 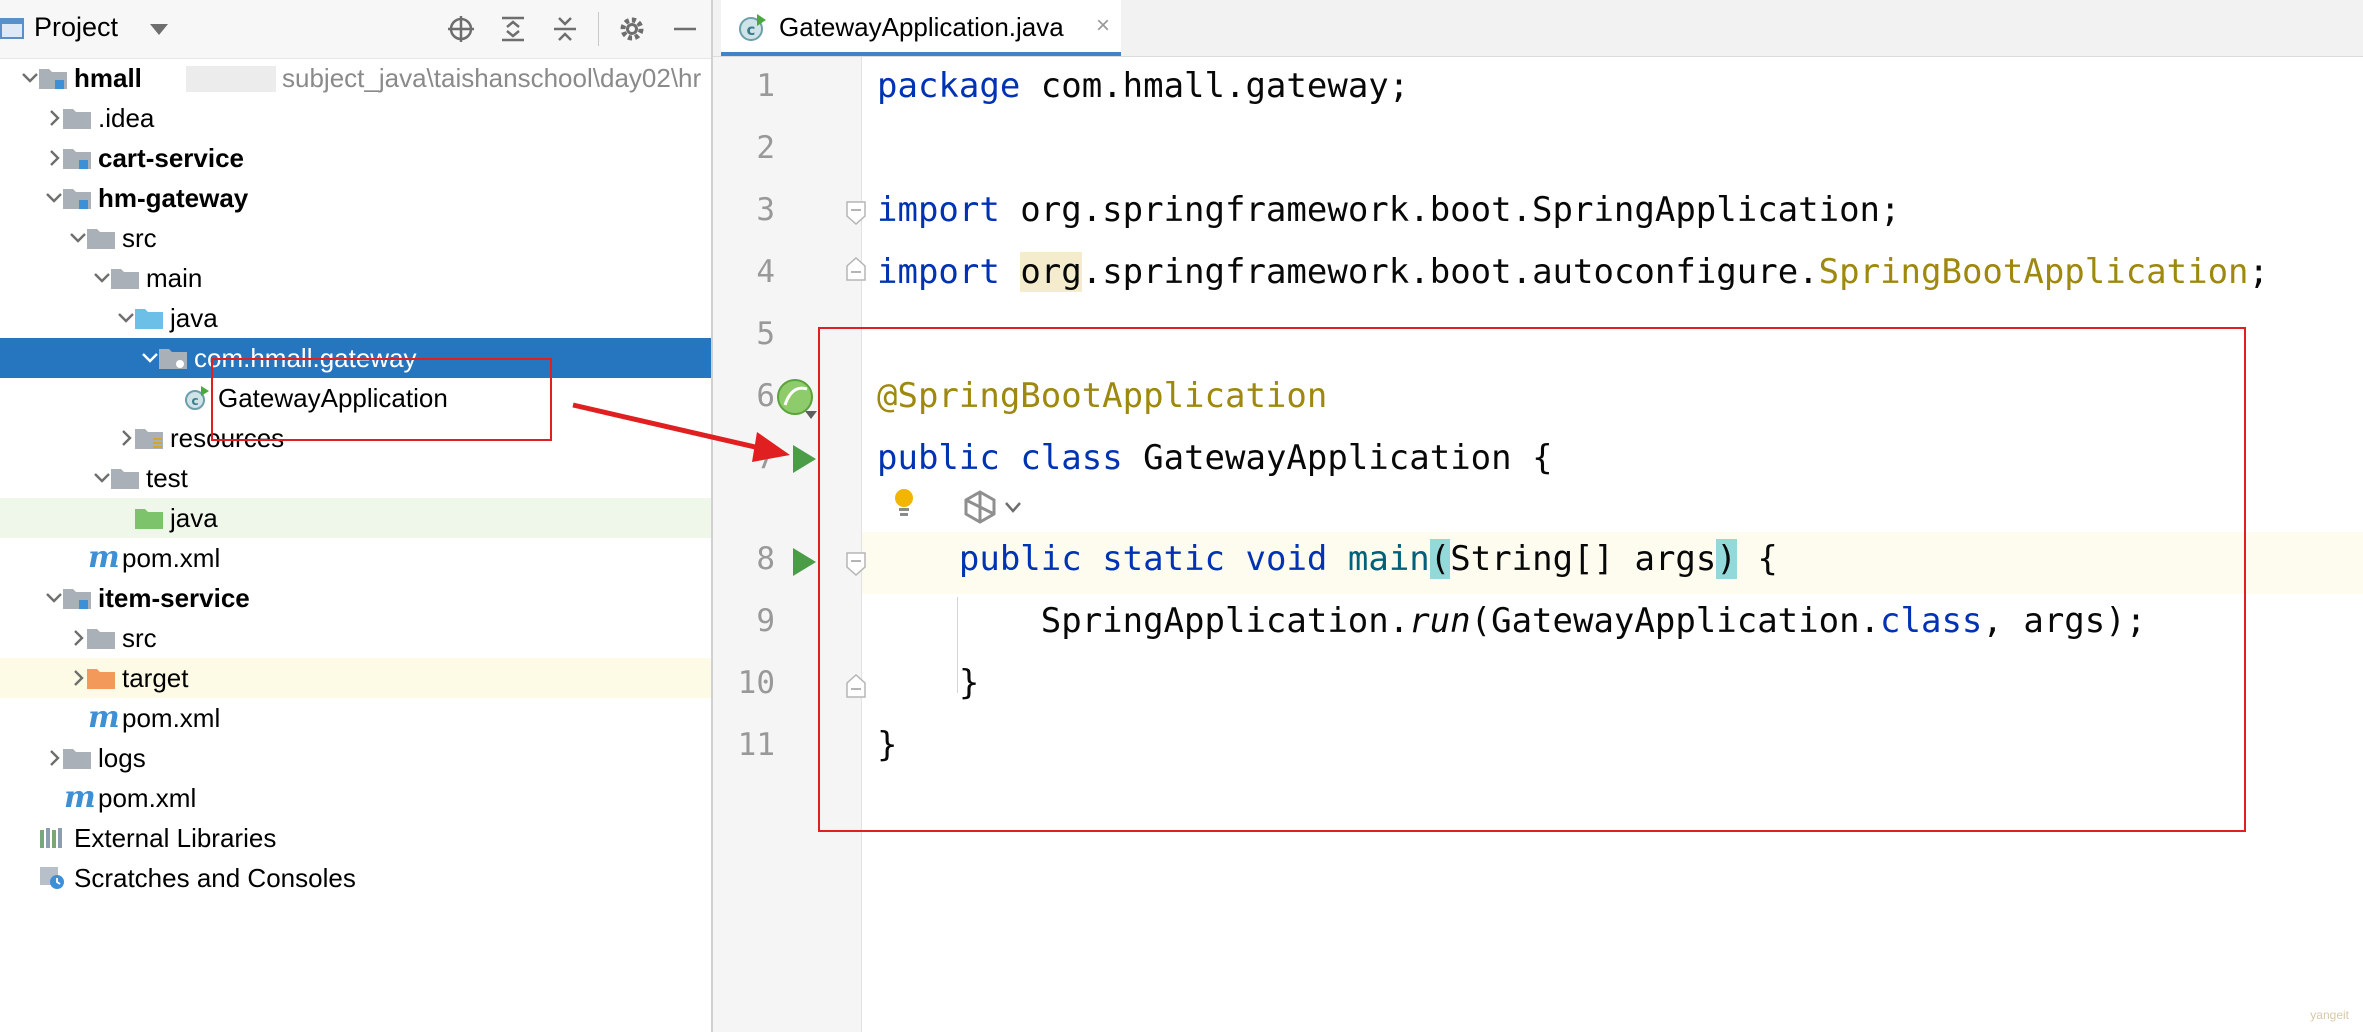 I want to click on gear-icon, so click(x=632, y=29).